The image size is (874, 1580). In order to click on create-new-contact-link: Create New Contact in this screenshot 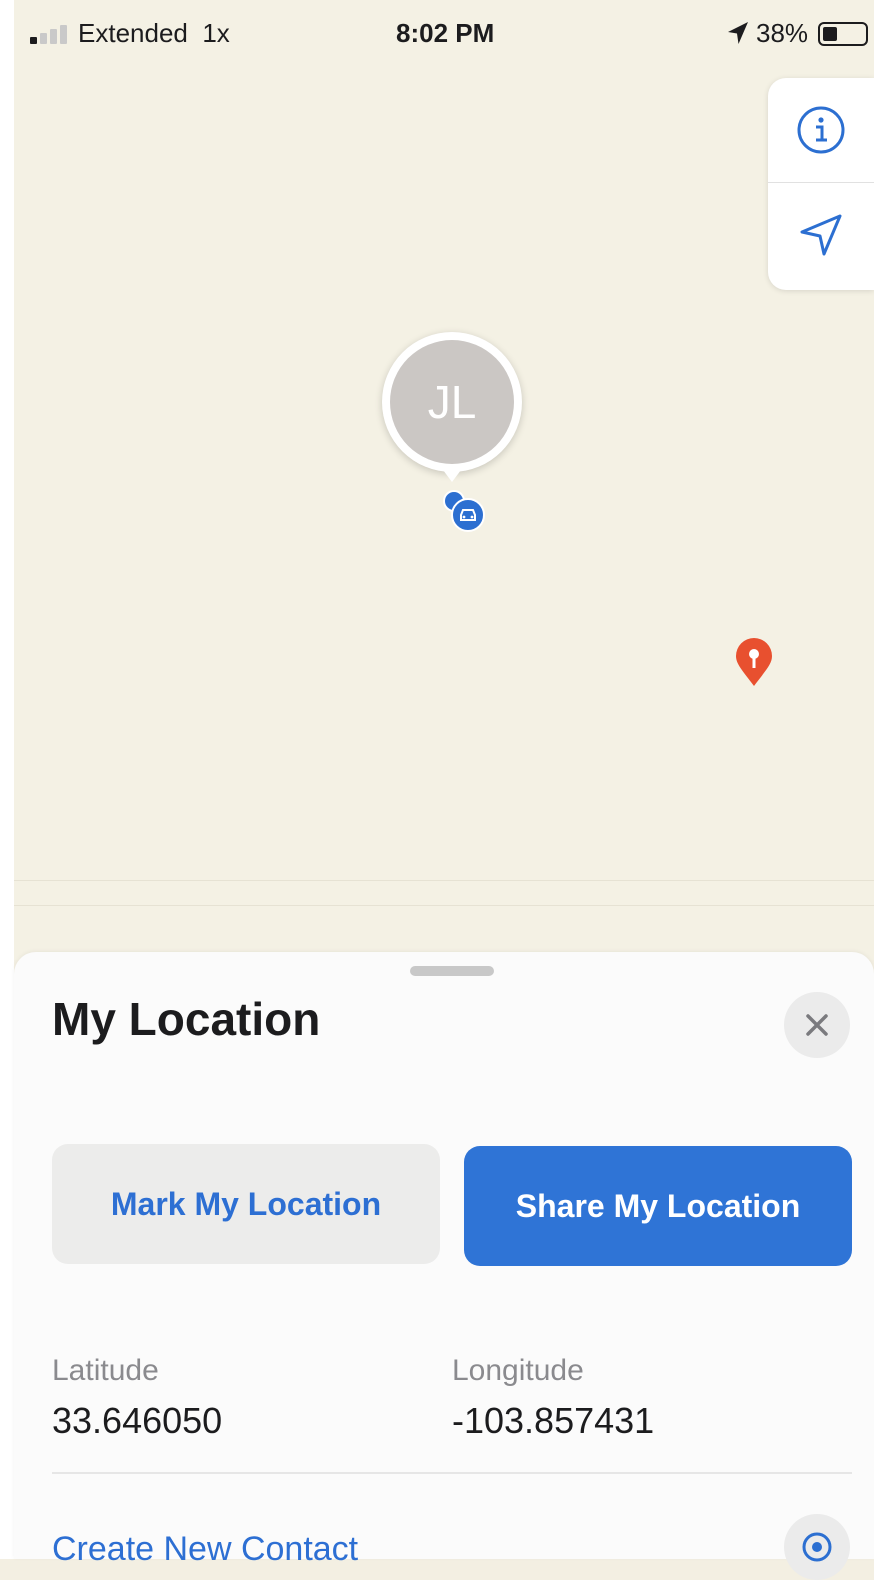, I will do `click(205, 1549)`.